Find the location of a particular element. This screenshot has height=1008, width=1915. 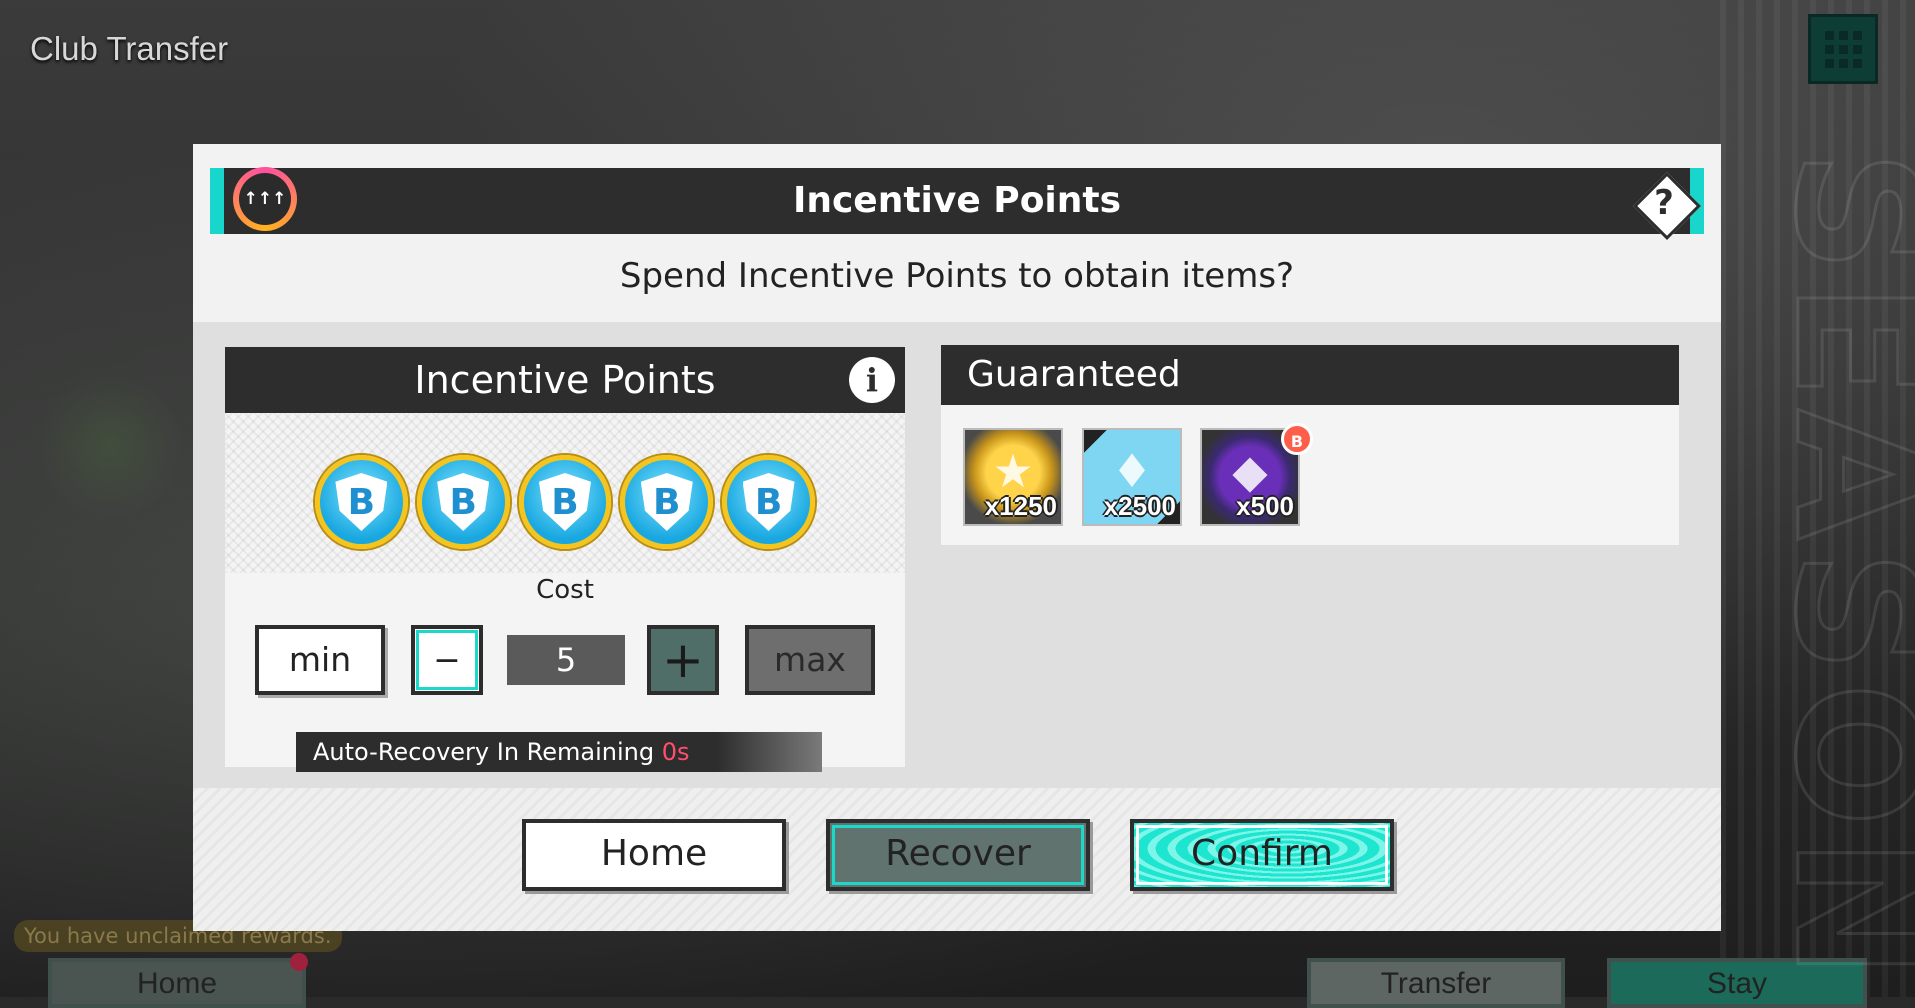

b-tag-icon: B is located at coordinates (1297, 439).